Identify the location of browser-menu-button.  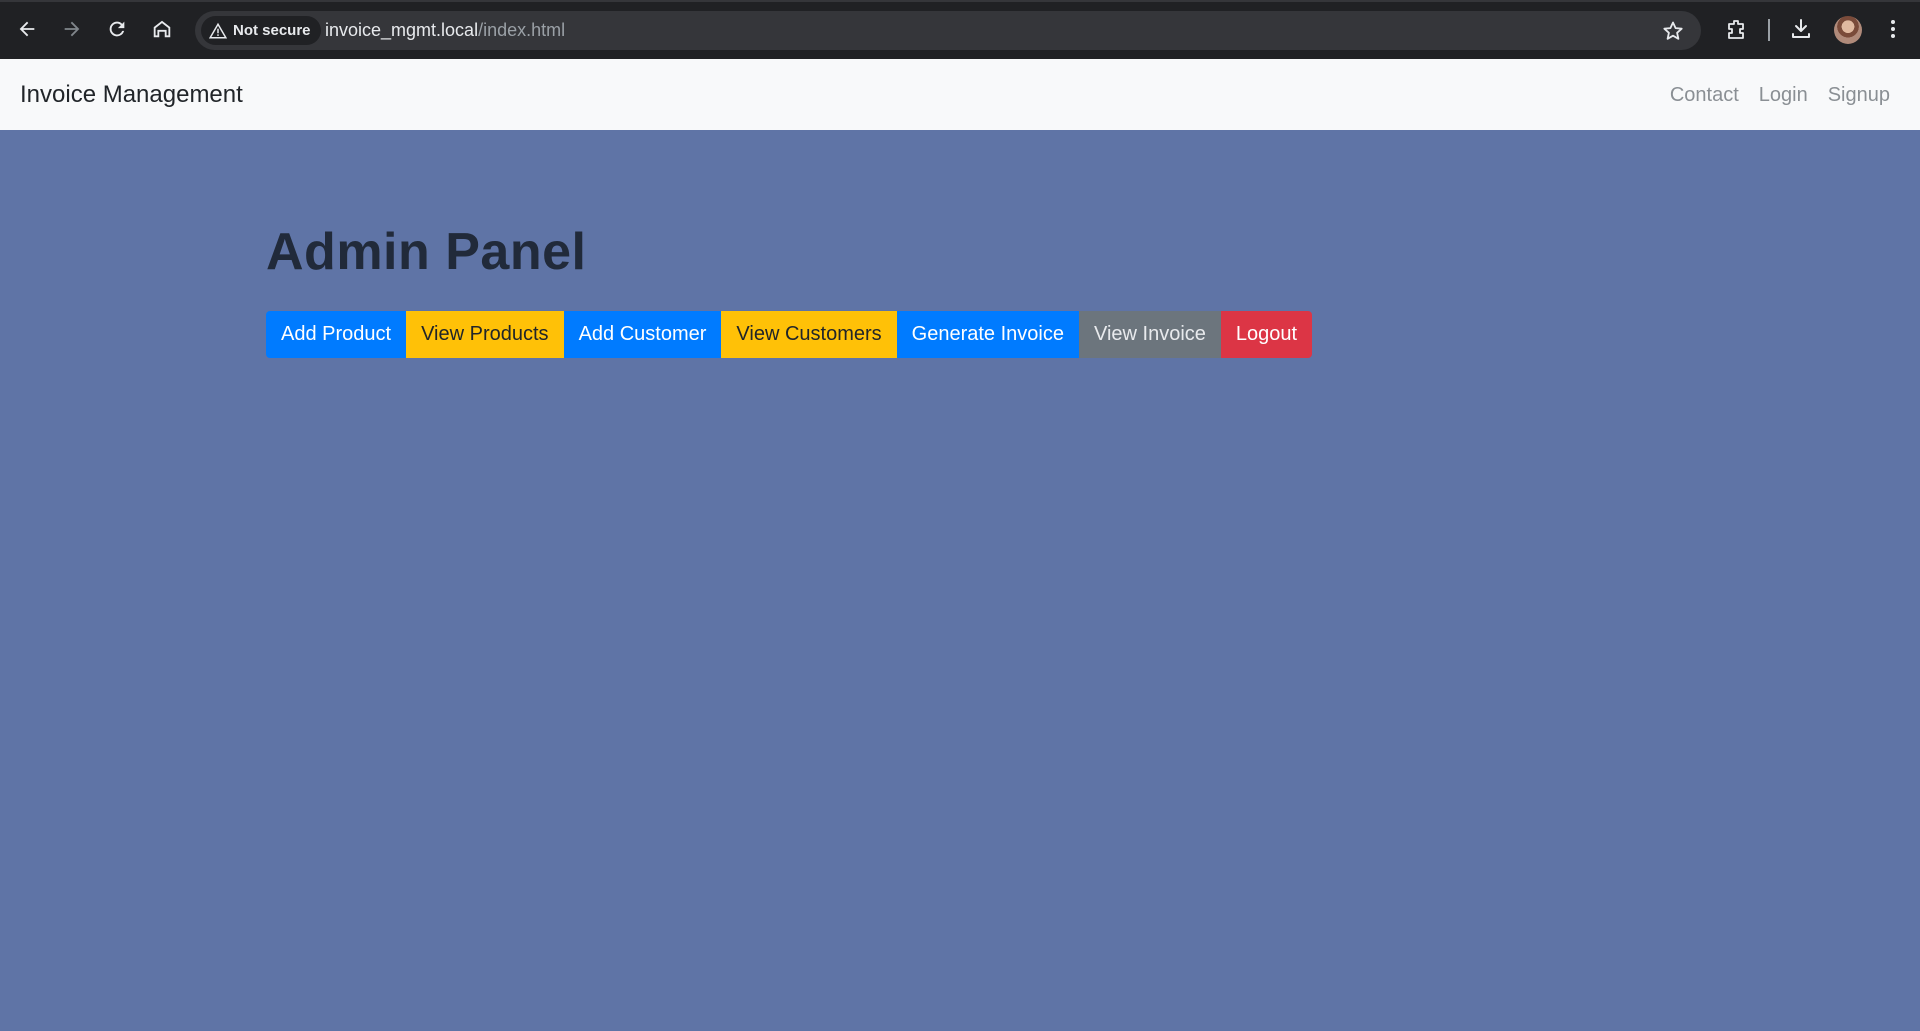
(1893, 29).